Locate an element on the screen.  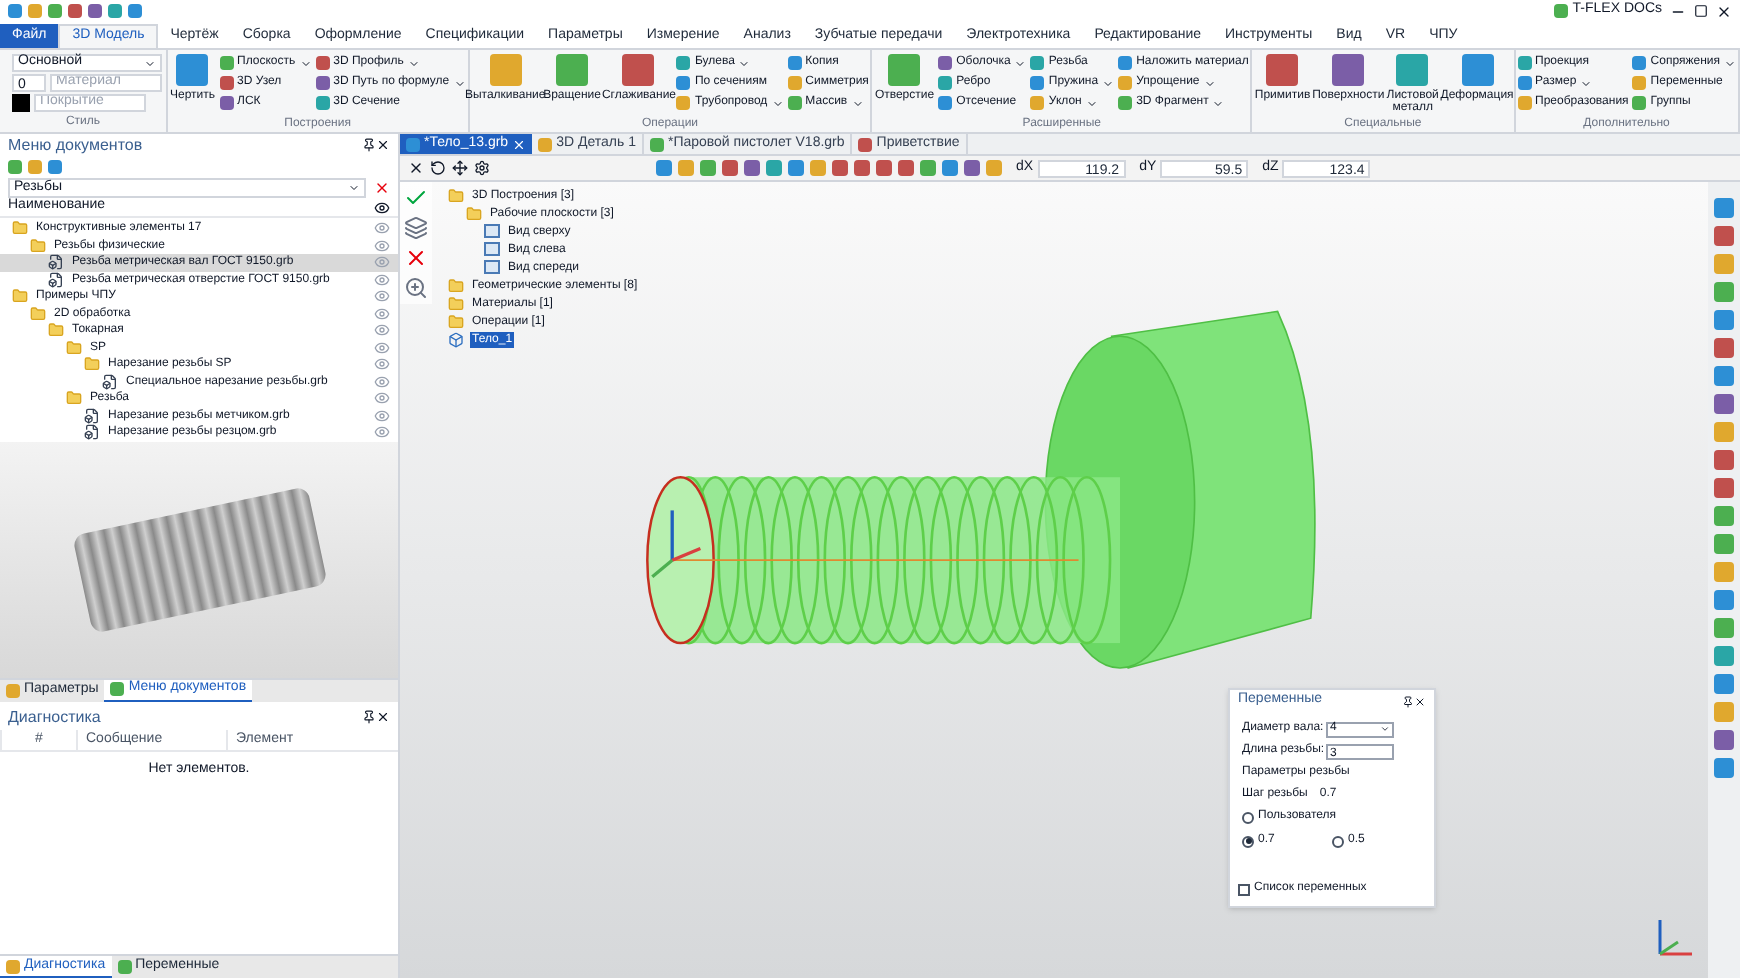
panel-title: Диагностика is located at coordinates (54, 717).